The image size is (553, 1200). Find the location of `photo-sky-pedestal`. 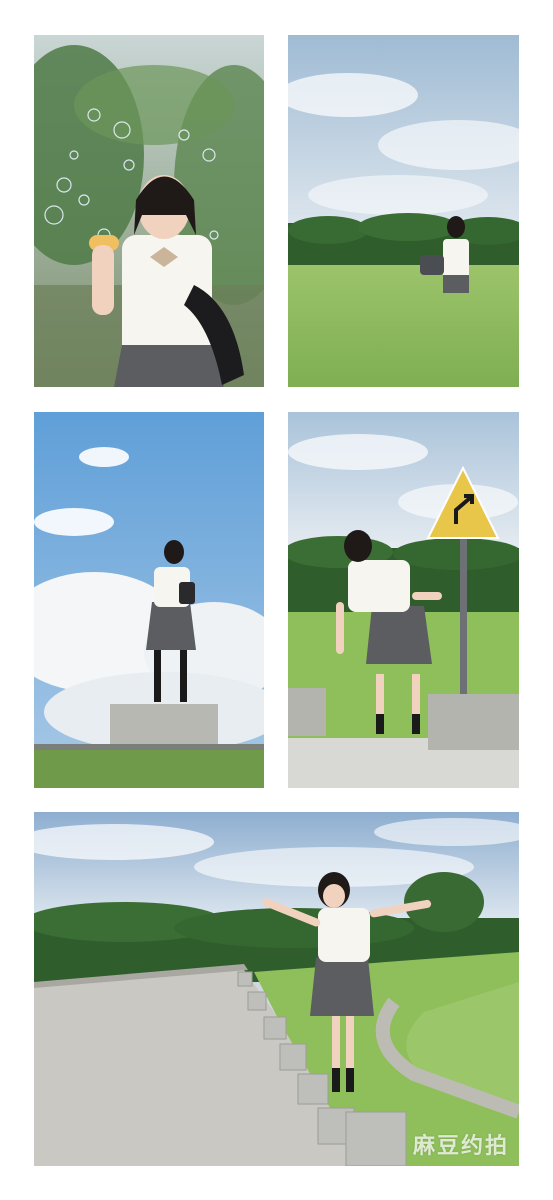

photo-sky-pedestal is located at coordinates (149, 600).